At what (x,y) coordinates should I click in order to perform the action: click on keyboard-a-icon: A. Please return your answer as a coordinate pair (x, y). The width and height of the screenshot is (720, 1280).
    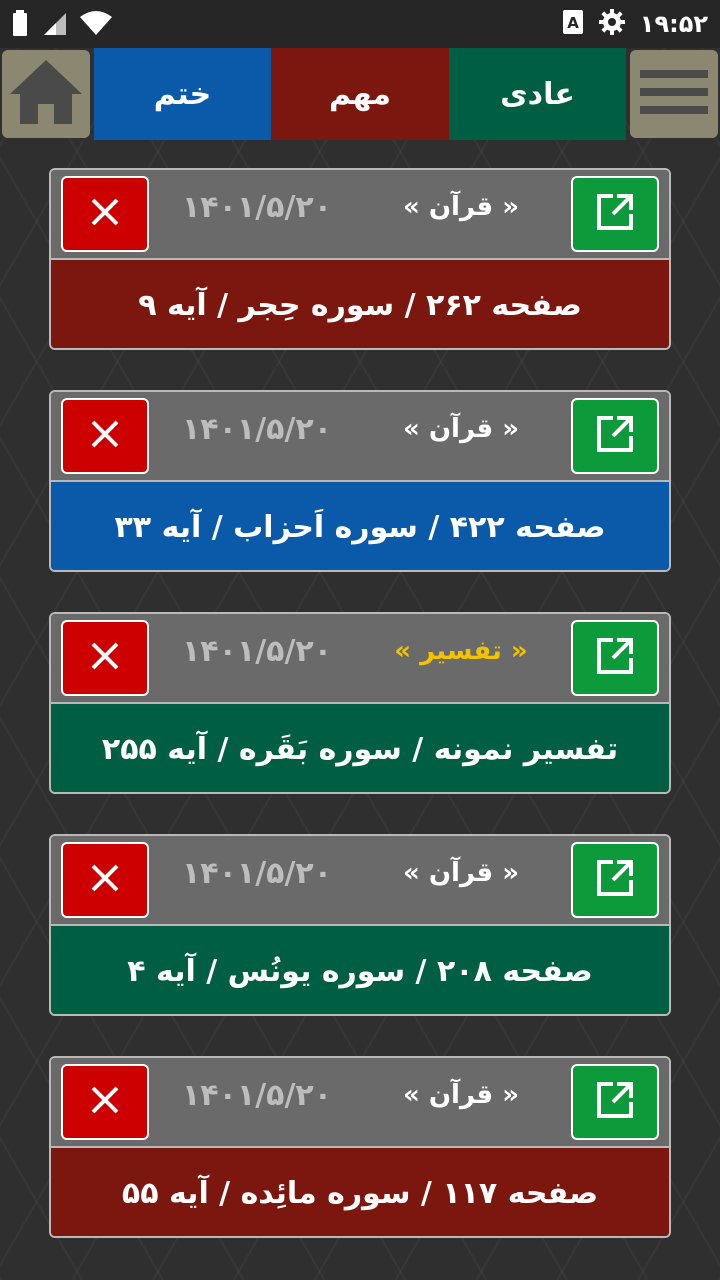
    Looking at the image, I should click on (573, 24).